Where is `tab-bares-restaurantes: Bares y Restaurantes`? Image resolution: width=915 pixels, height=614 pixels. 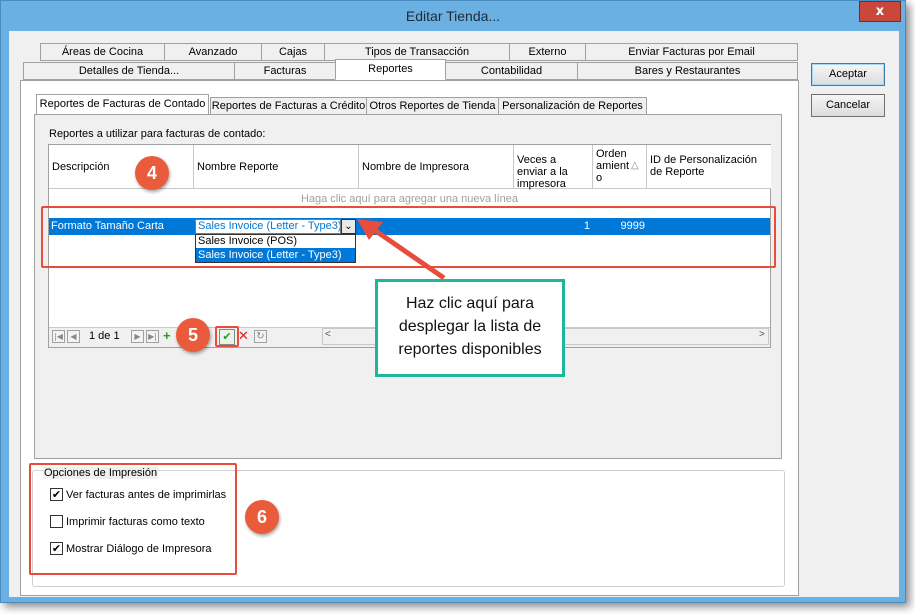
tab-bares-restaurantes: Bares y Restaurantes is located at coordinates (687, 71).